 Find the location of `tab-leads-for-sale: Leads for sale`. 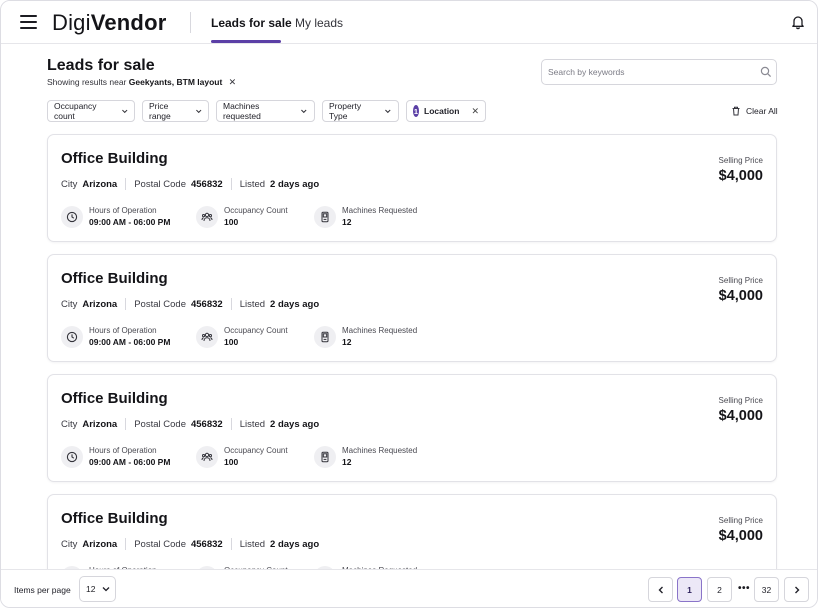

tab-leads-for-sale: Leads for sale is located at coordinates (251, 23).